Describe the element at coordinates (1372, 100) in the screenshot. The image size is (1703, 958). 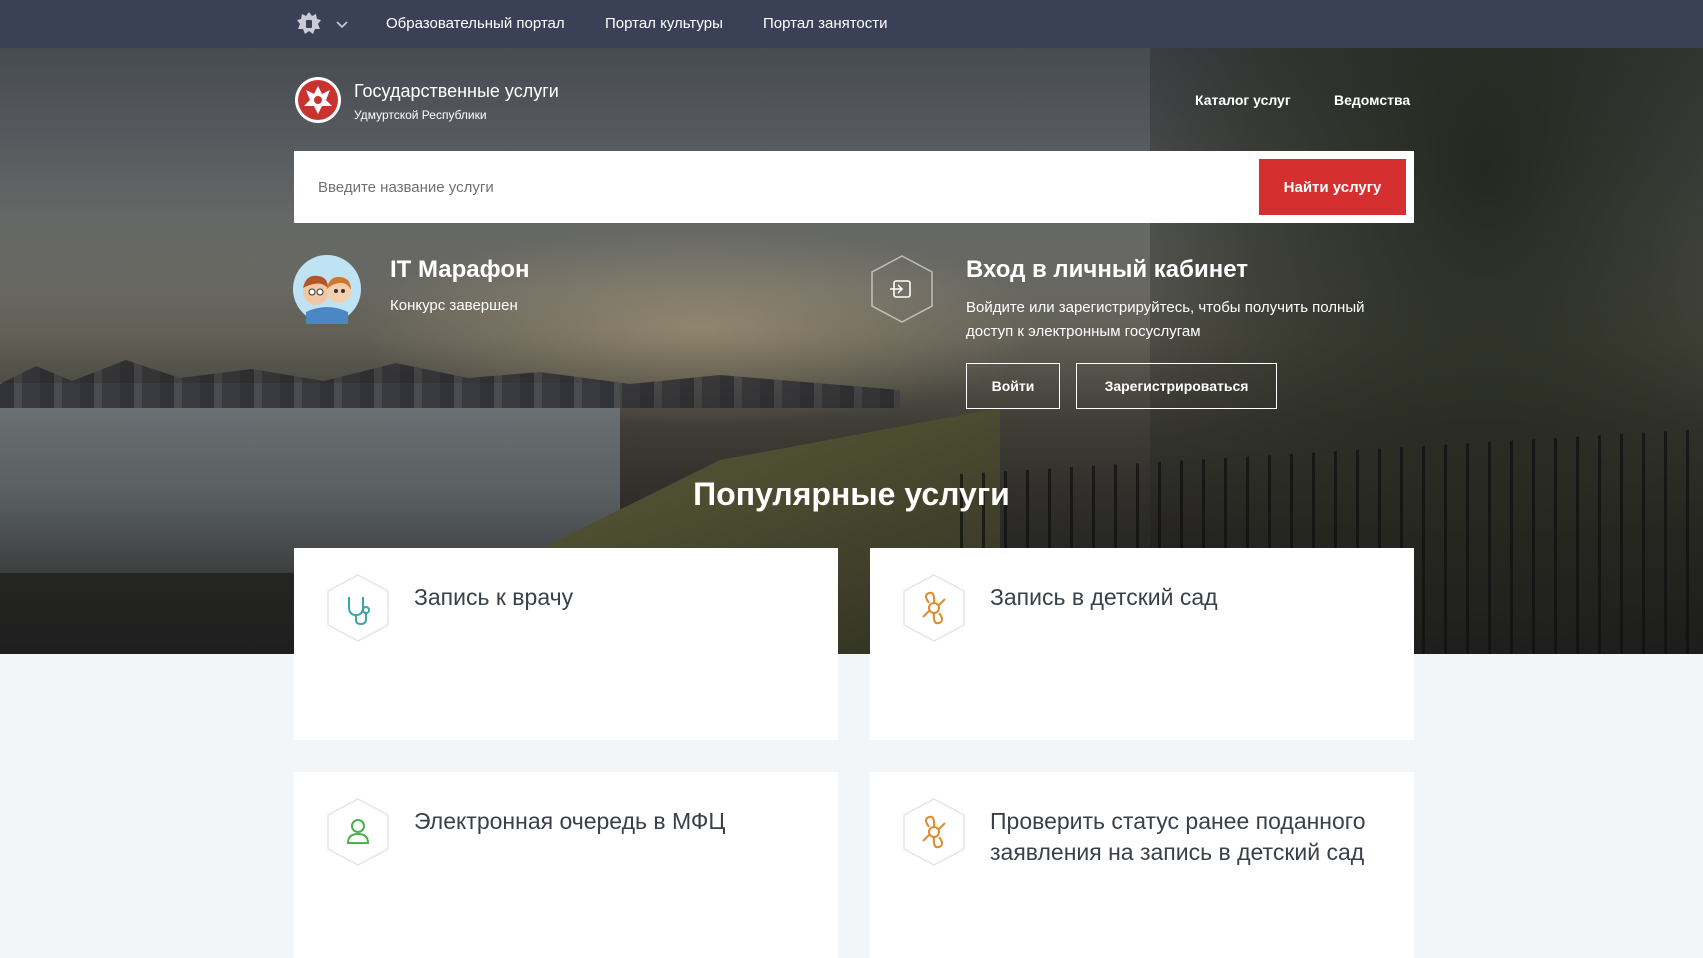
I see `nav-departments: Ведомства` at that location.